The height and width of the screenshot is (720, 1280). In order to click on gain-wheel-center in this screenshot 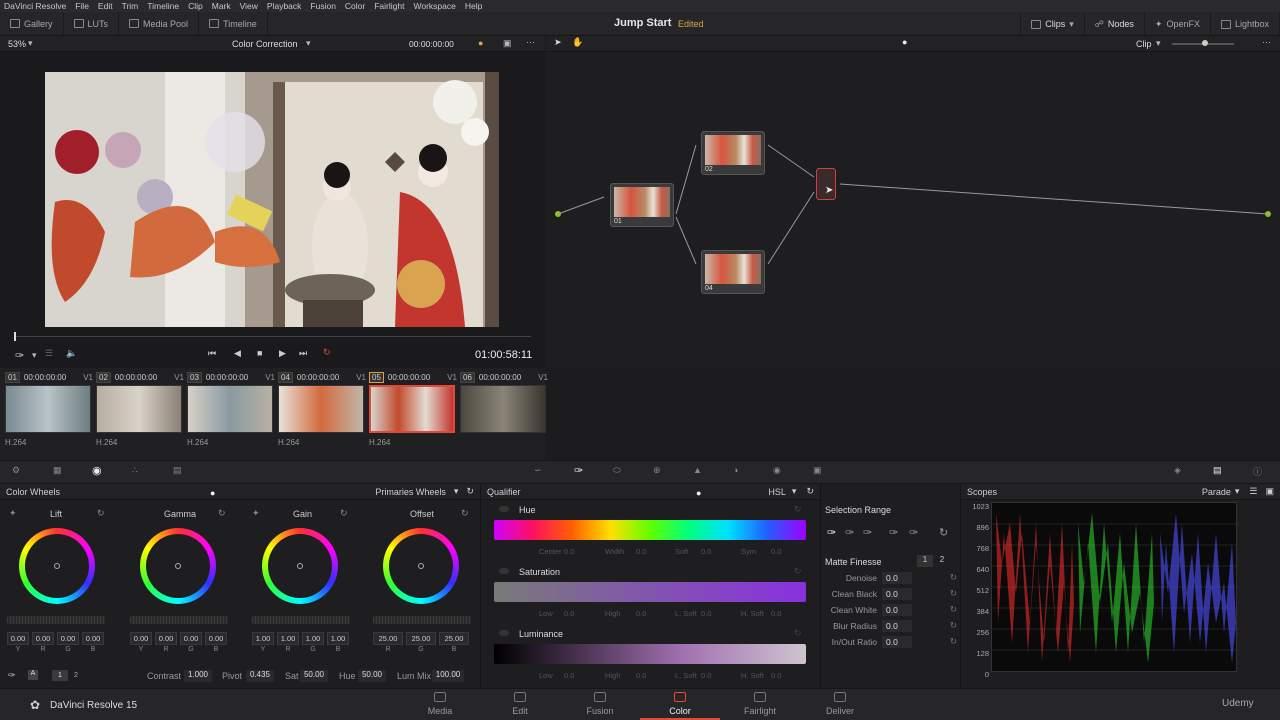, I will do `click(300, 566)`.